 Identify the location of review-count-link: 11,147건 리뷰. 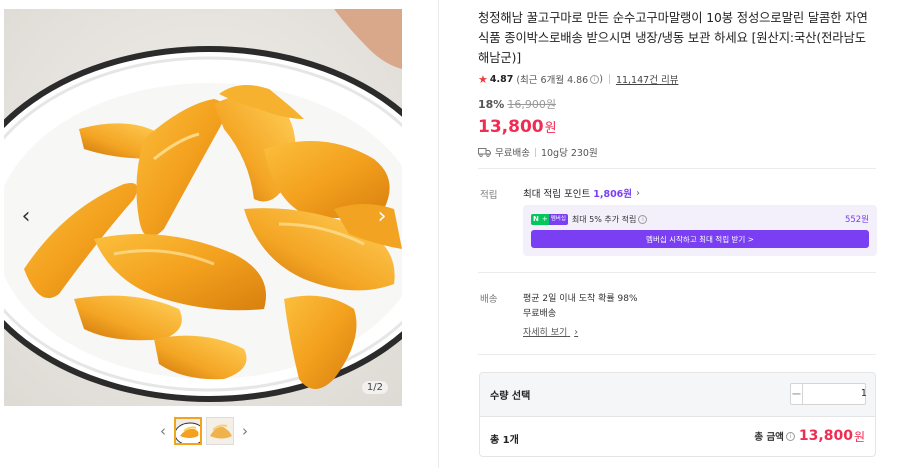
(647, 79).